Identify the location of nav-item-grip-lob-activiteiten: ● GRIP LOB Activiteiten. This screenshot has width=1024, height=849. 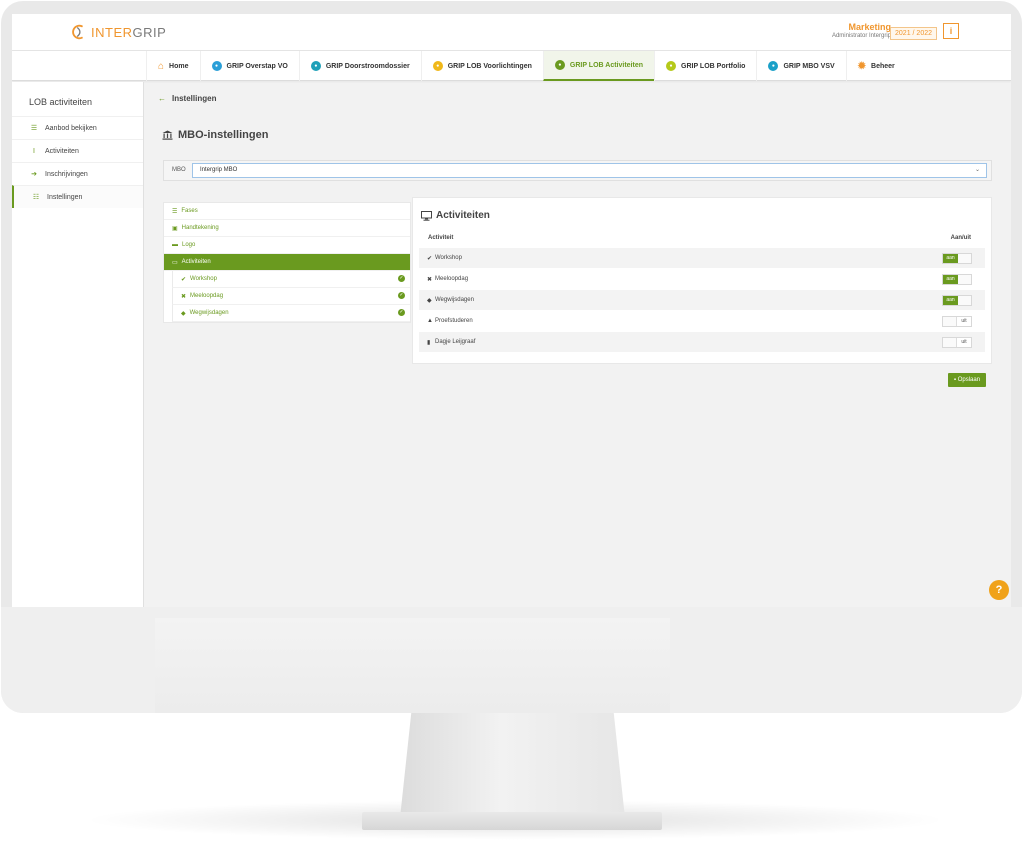
(598, 66).